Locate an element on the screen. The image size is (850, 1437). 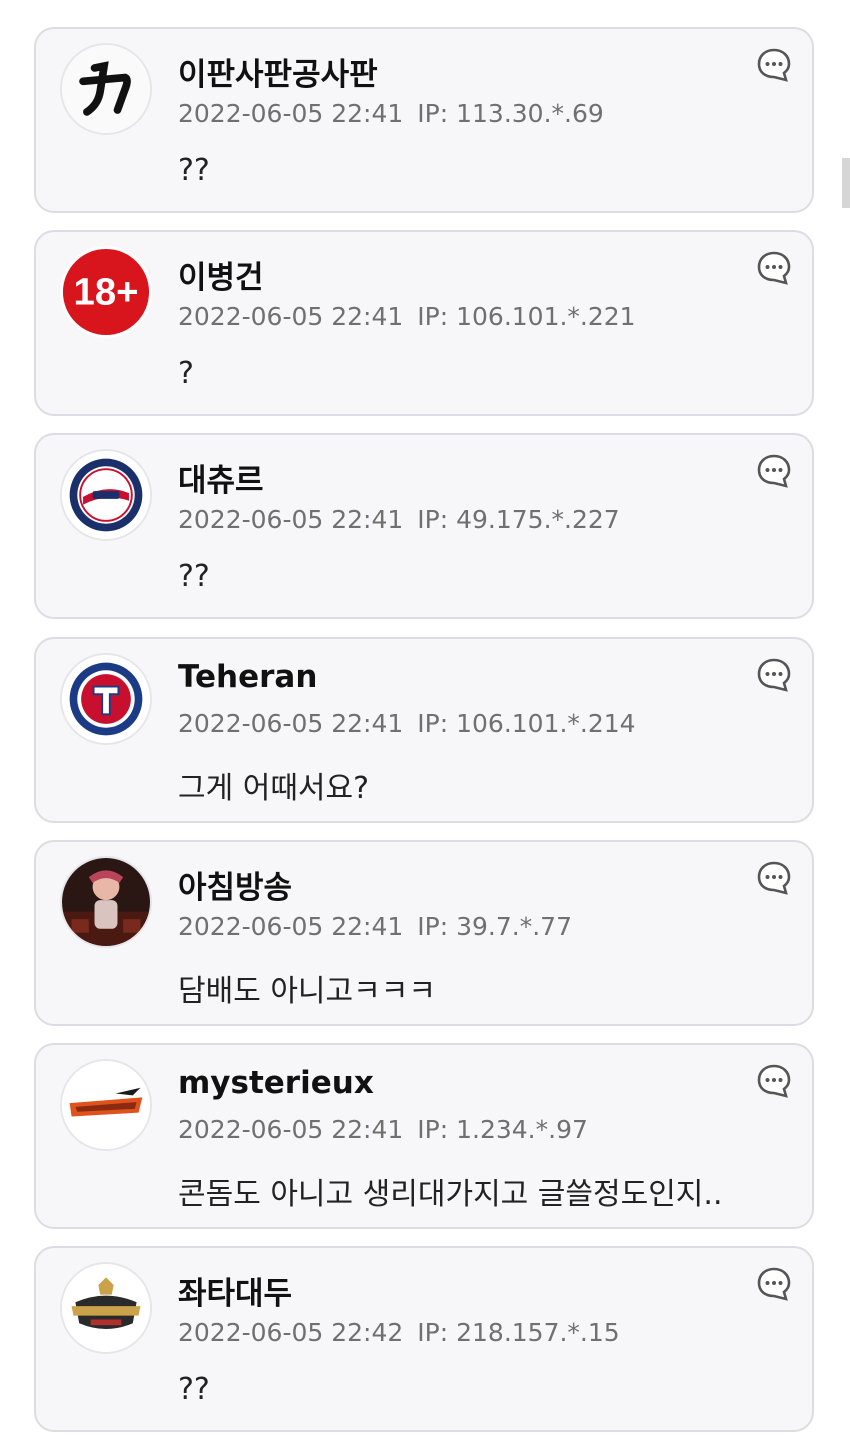
comment-ip: IP: 49.175.*.227 is located at coordinates (518, 519).